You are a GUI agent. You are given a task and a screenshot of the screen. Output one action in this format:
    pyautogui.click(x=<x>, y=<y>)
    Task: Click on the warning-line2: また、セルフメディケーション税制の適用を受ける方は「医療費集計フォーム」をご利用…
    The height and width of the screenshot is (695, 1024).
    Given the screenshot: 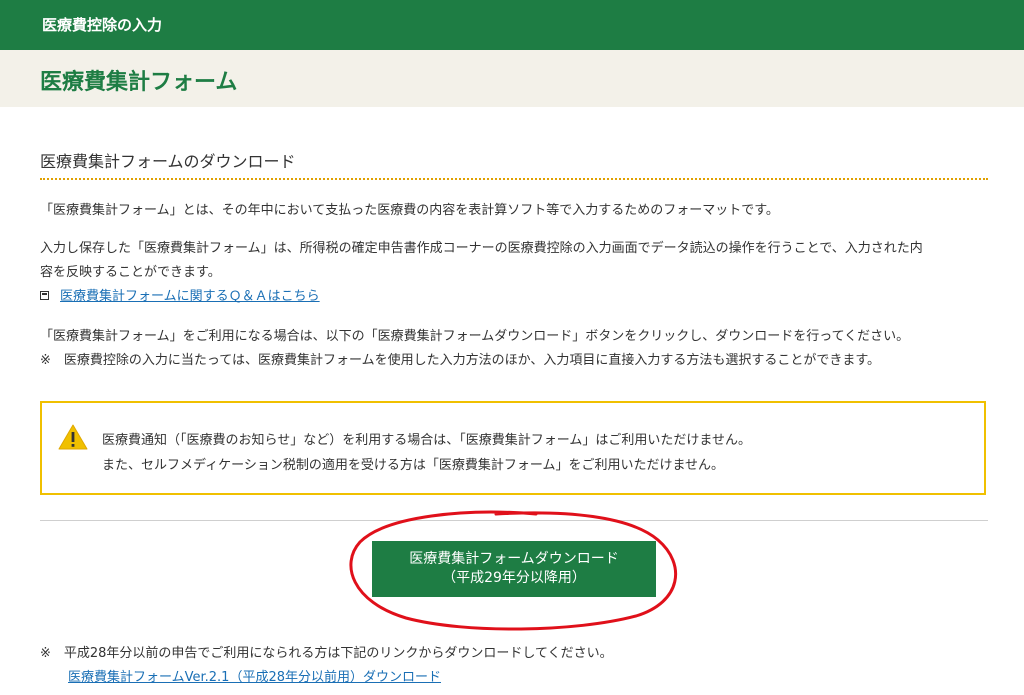 What is the action you would take?
    pyautogui.click(x=413, y=465)
    